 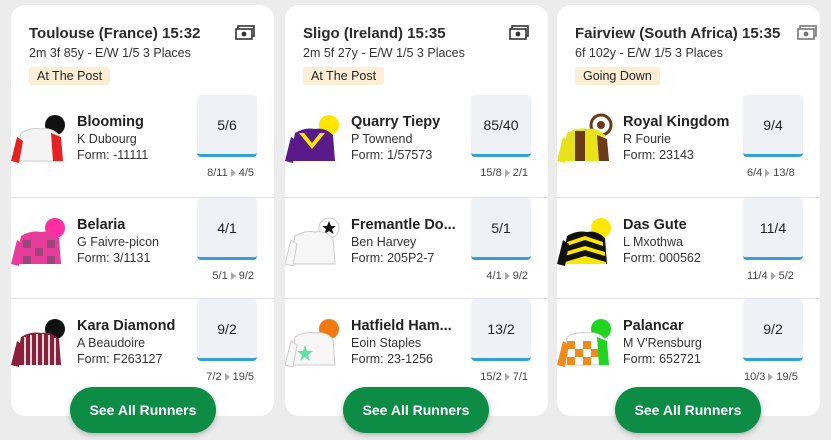 What do you see at coordinates (386, 343) in the screenshot?
I see `jockey-name: Eoin Staples` at bounding box center [386, 343].